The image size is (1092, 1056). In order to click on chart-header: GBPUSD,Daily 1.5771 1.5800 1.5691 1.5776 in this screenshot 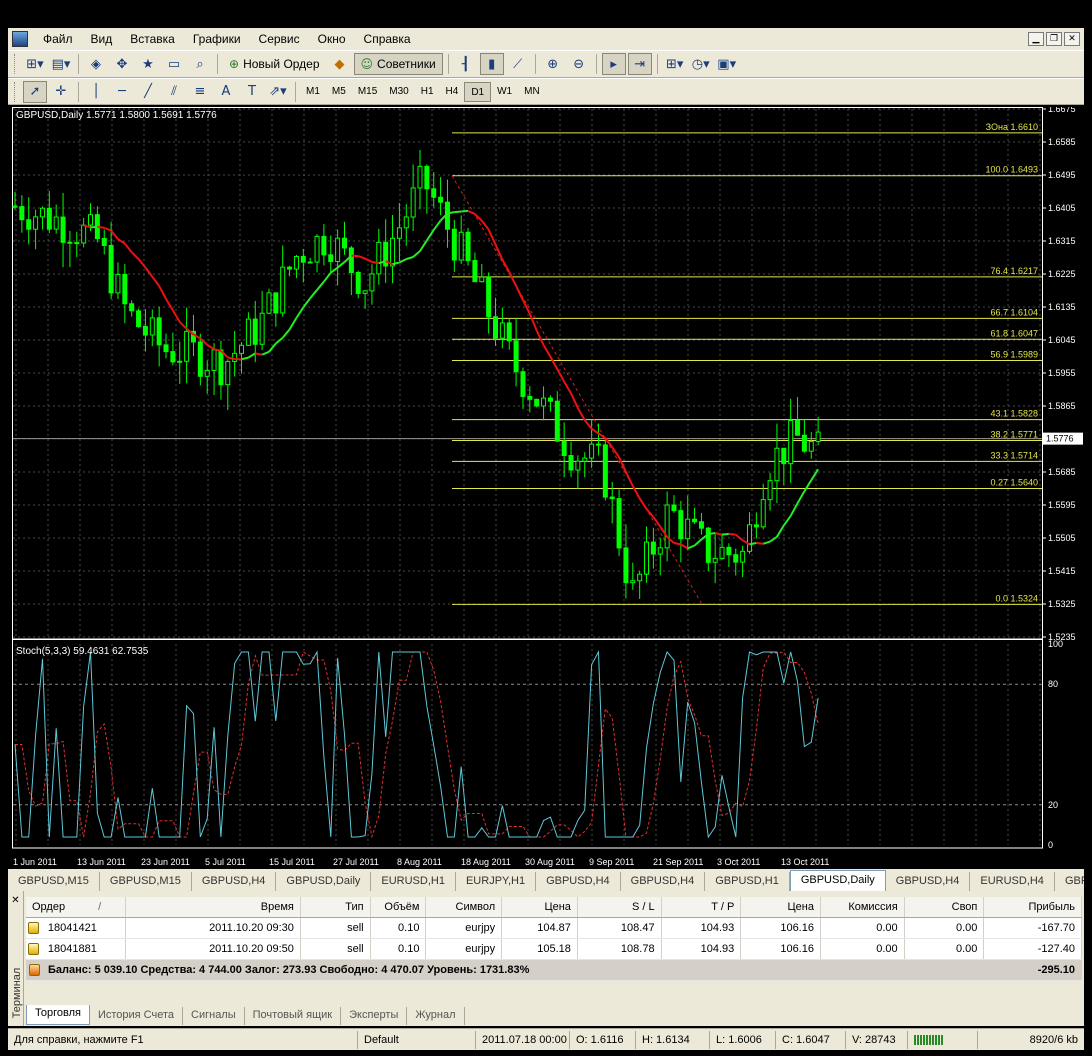, I will do `click(116, 115)`.